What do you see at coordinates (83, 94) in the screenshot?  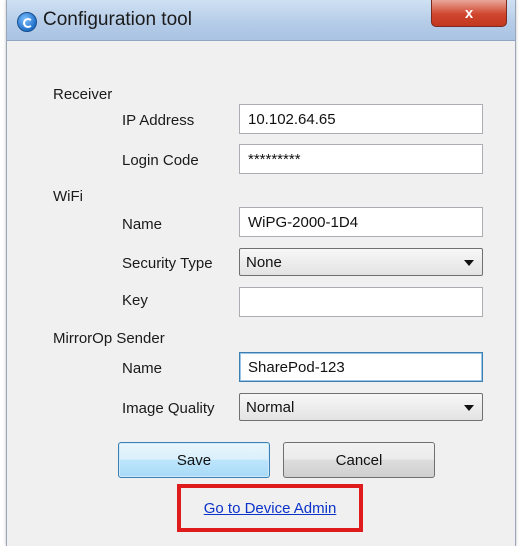 I see `section-receiver: Receiver` at bounding box center [83, 94].